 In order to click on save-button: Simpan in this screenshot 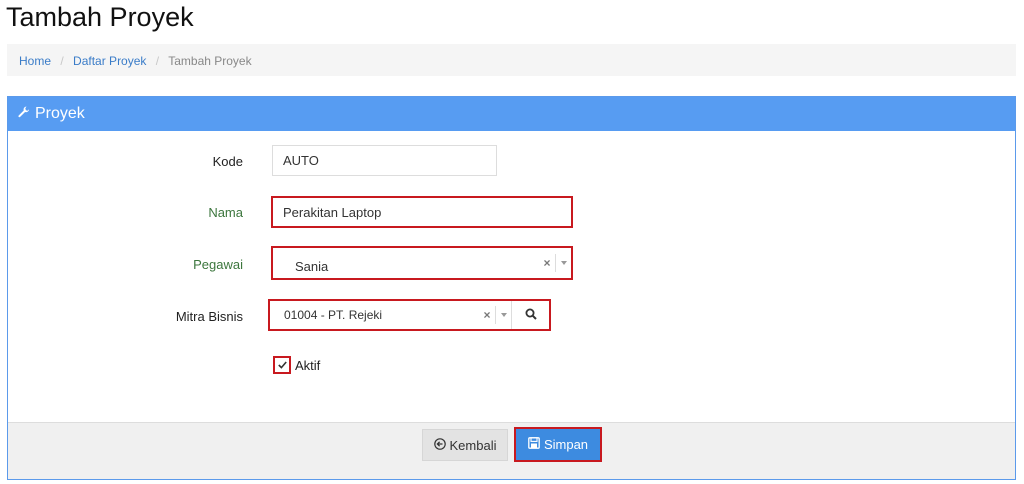, I will do `click(558, 444)`.